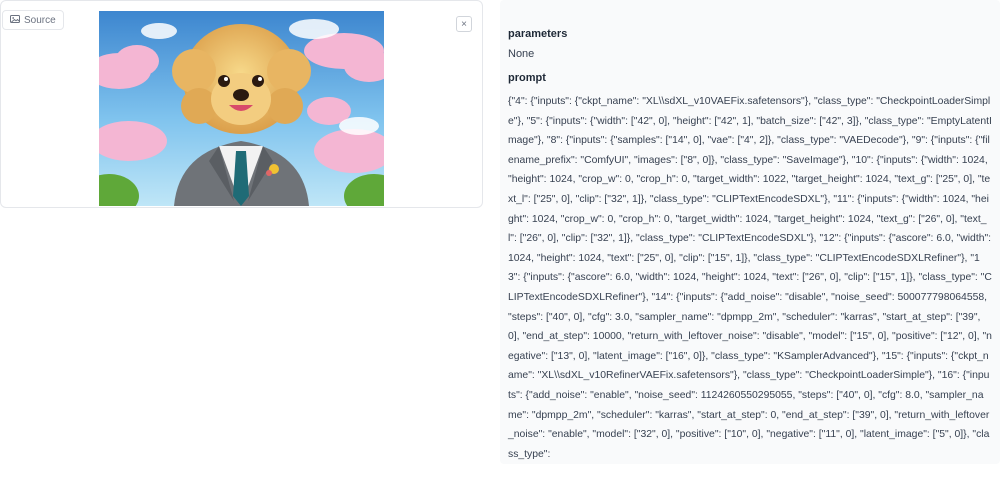 The width and height of the screenshot is (1000, 480). Describe the element at coordinates (527, 78) in the screenshot. I see `prompt-label: prompt` at that location.